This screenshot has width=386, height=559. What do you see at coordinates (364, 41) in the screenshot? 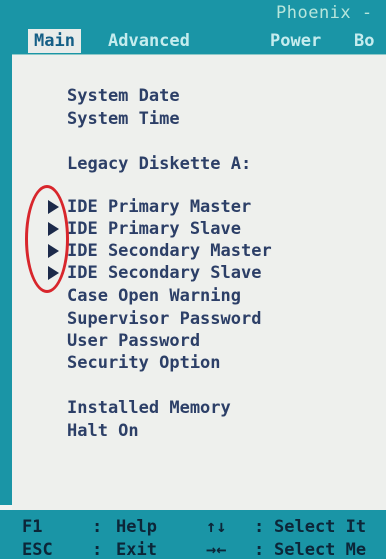
I see `tab-boot: Bo` at bounding box center [364, 41].